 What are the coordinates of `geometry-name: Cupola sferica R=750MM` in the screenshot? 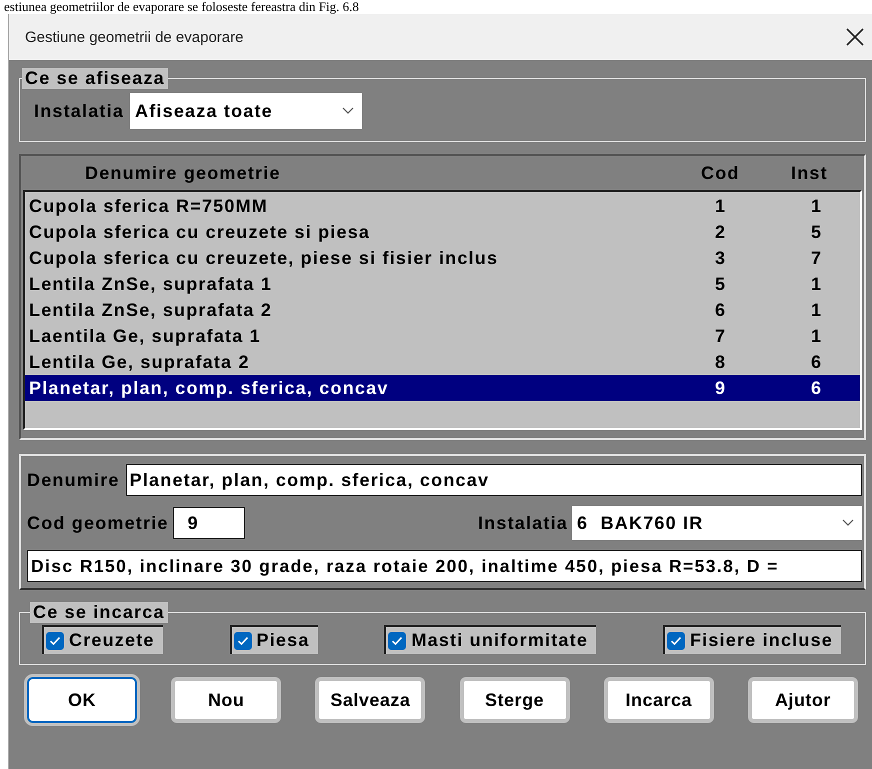 It's located at (148, 206).